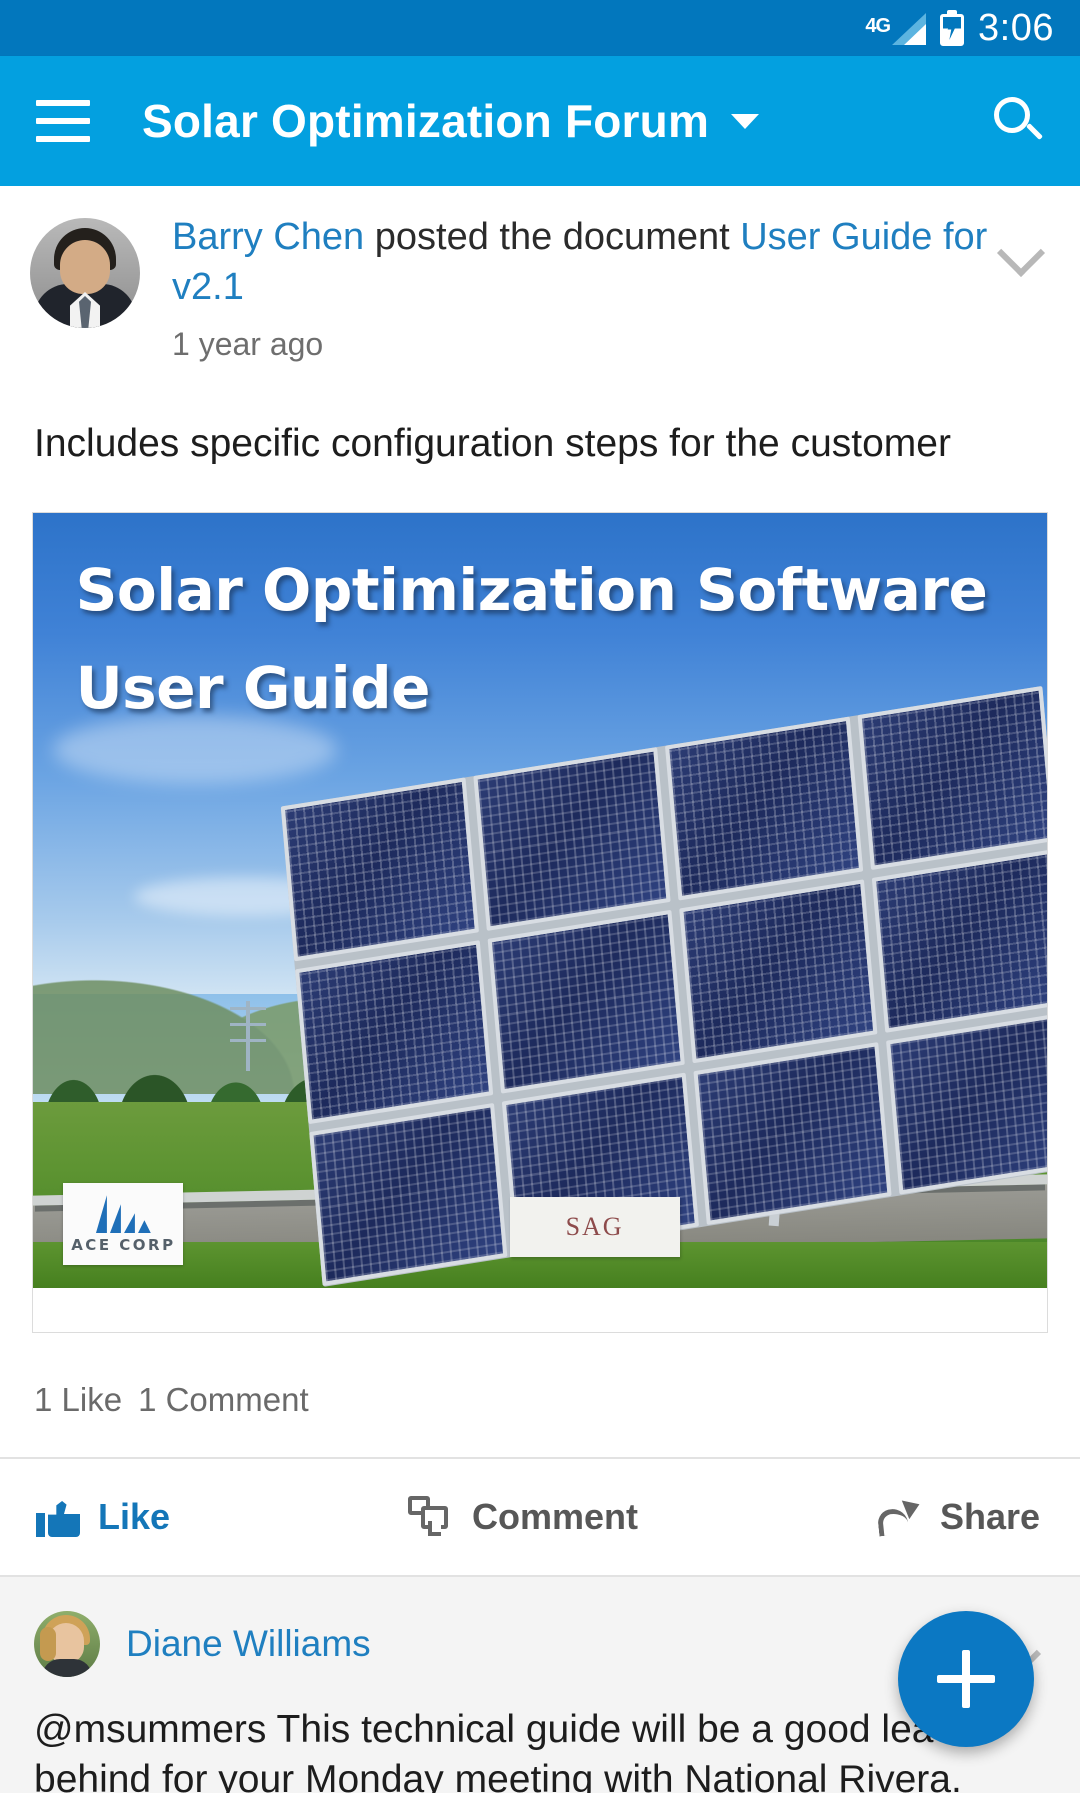 The width and height of the screenshot is (1080, 1793). Describe the element at coordinates (900, 1515) in the screenshot. I see `share-arrow-icon` at that location.